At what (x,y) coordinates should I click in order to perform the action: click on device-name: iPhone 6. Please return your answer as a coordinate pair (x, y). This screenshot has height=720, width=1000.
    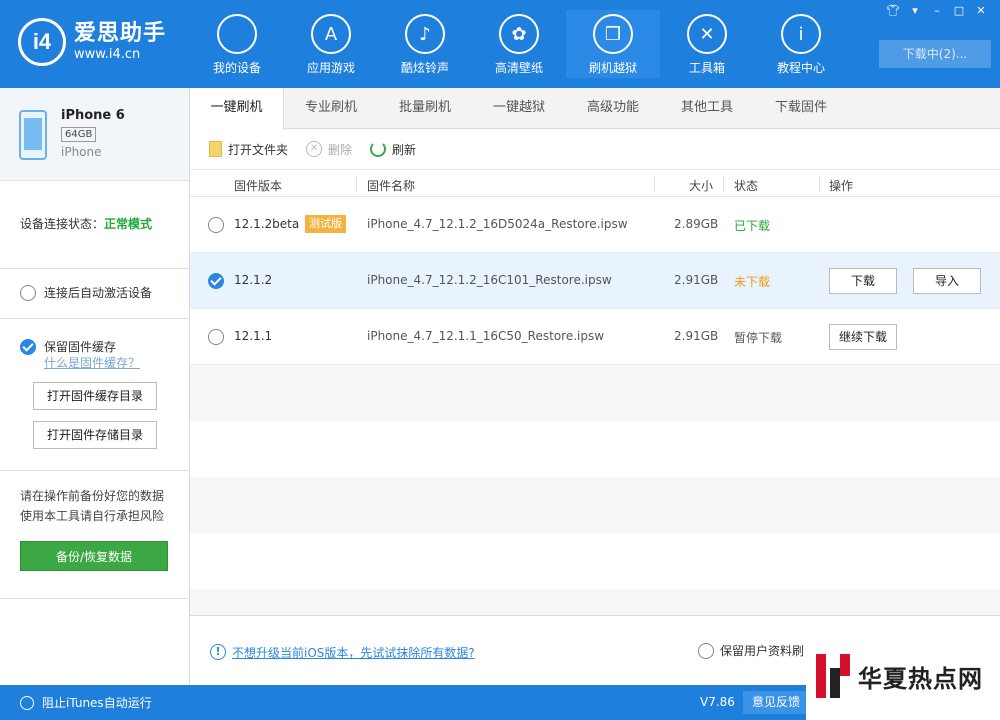
    Looking at the image, I should click on (93, 115).